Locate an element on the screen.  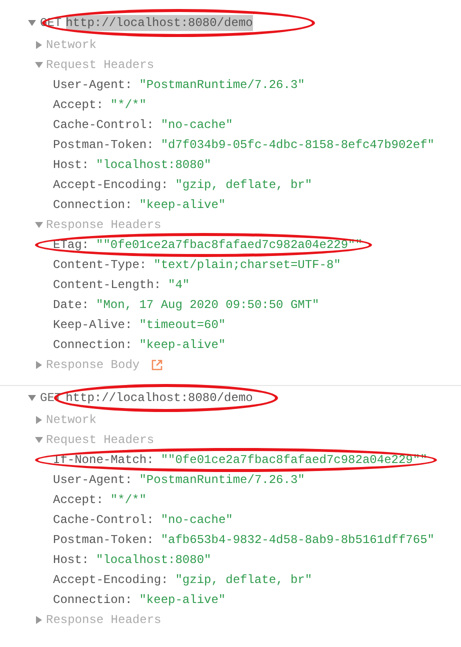
header-value: "Mon, 17 Aug 2020 09:50:50 GMT" is located at coordinates (208, 305).